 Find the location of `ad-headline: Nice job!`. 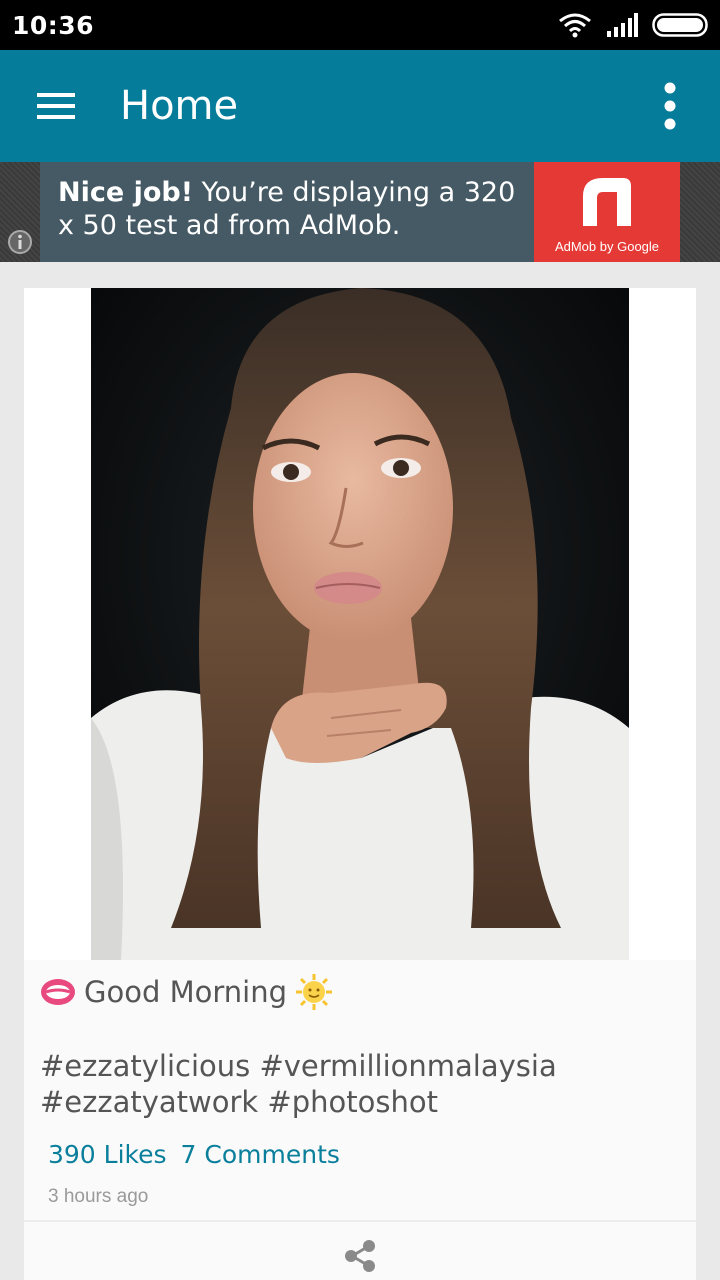

ad-headline: Nice job! is located at coordinates (126, 192).